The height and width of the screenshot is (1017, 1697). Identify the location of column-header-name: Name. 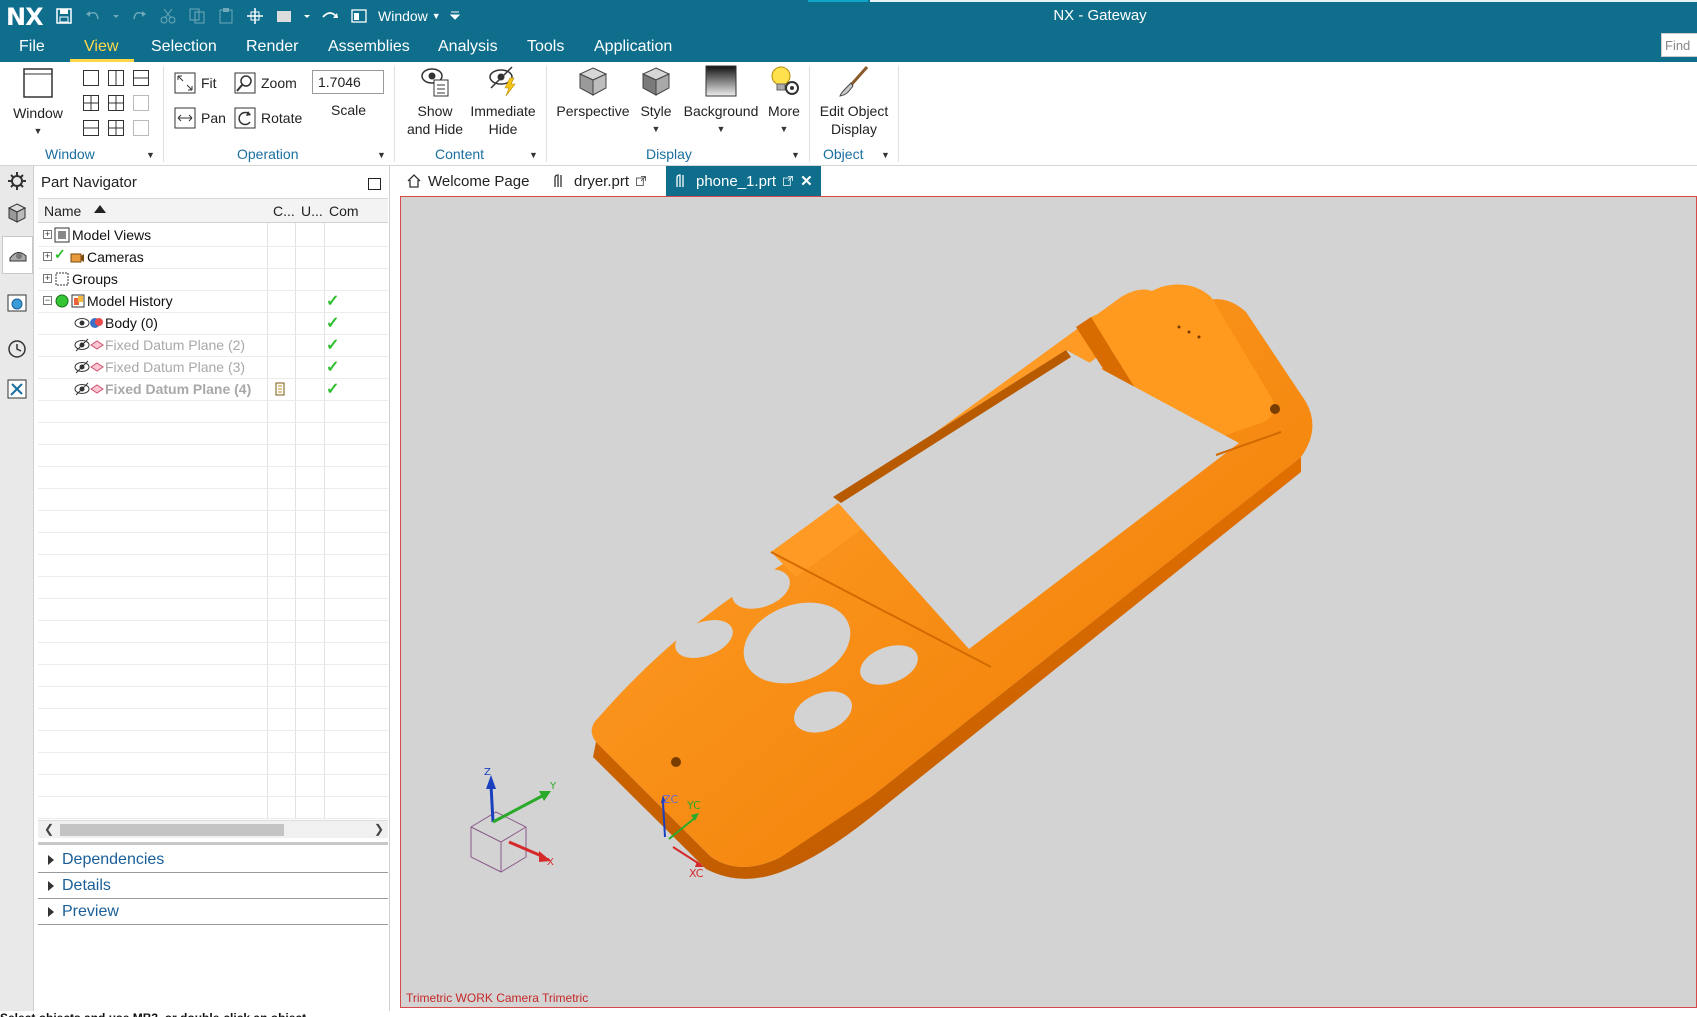
(62, 211).